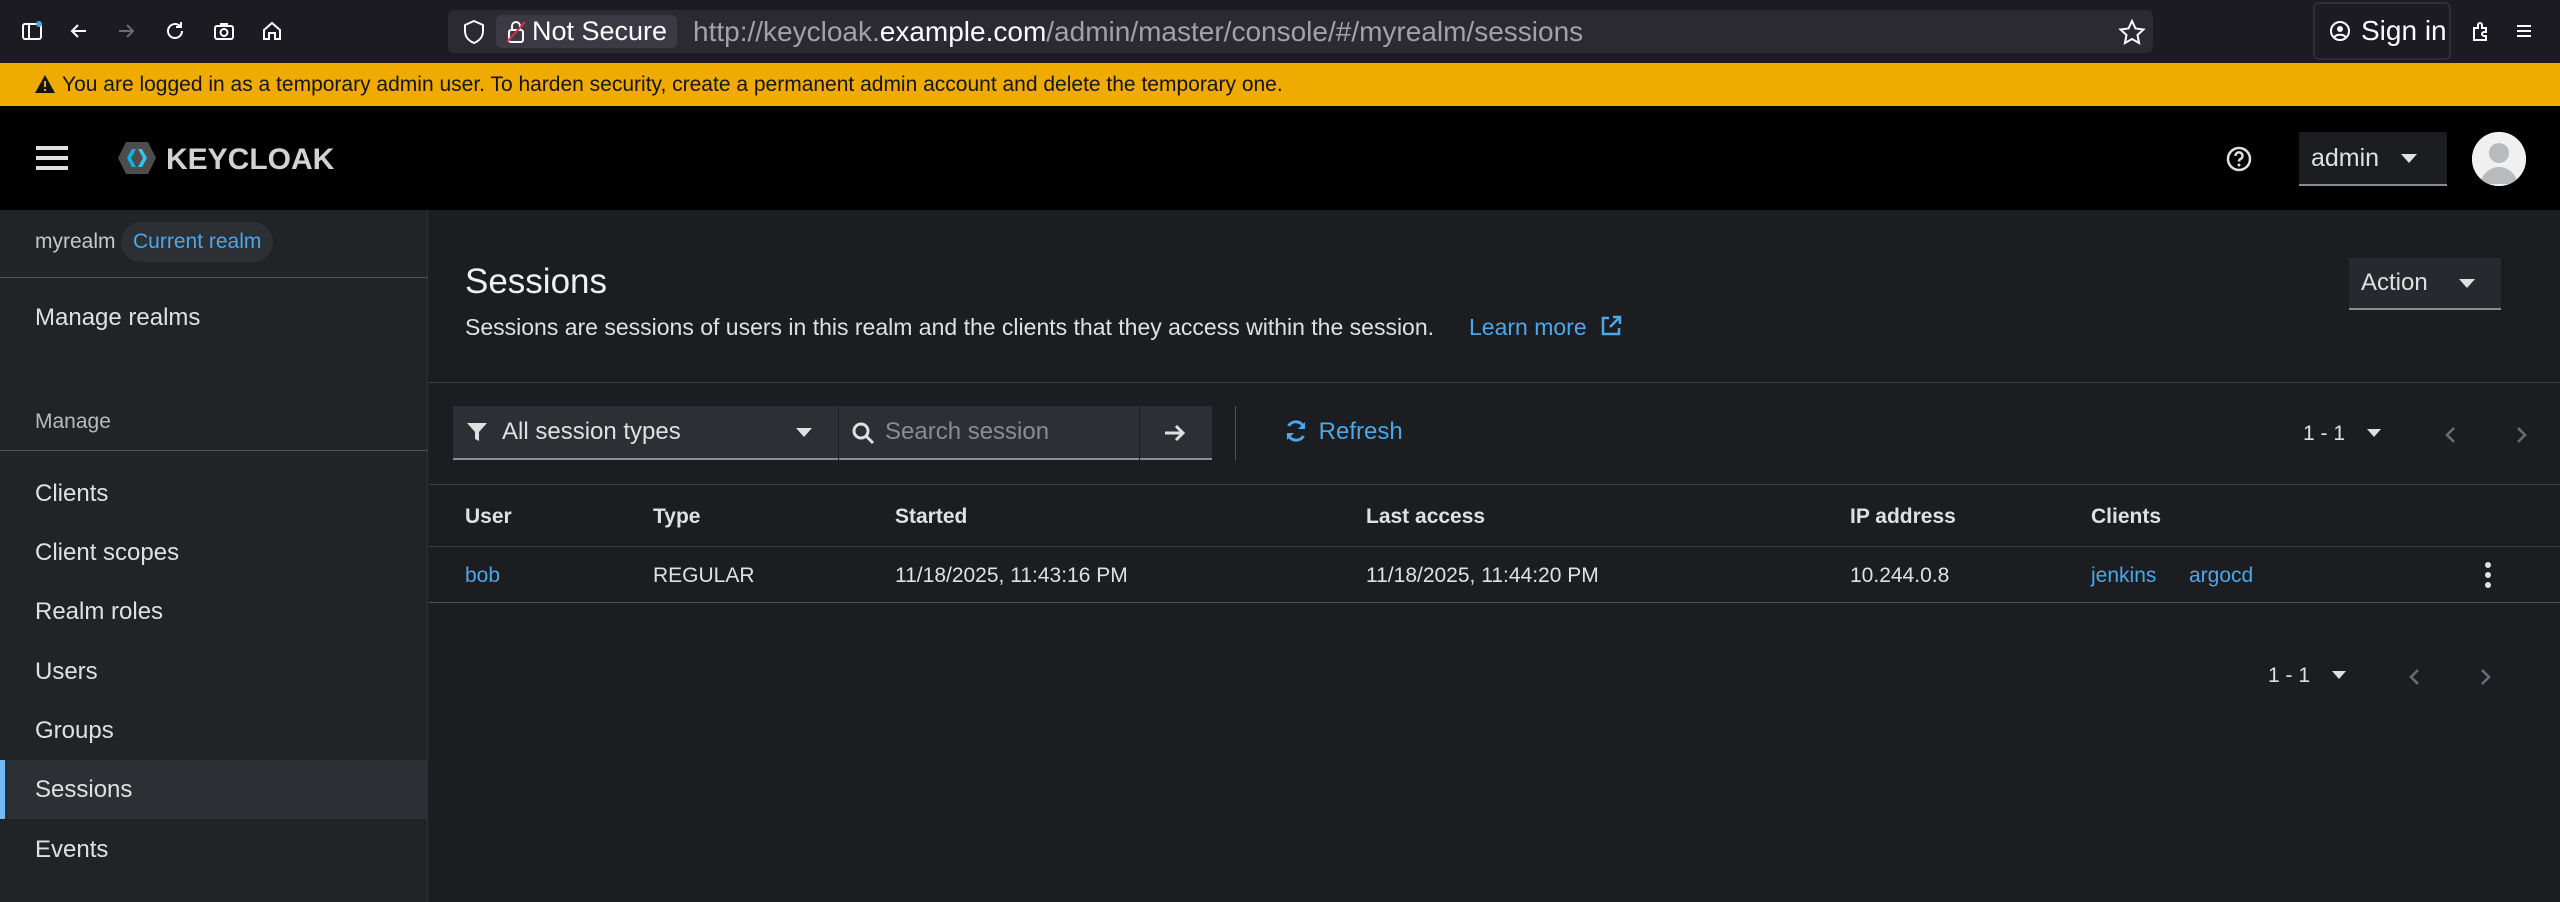 Image resolution: width=2560 pixels, height=902 pixels. Describe the element at coordinates (676, 517) in the screenshot. I see `column-header-type: Type` at that location.